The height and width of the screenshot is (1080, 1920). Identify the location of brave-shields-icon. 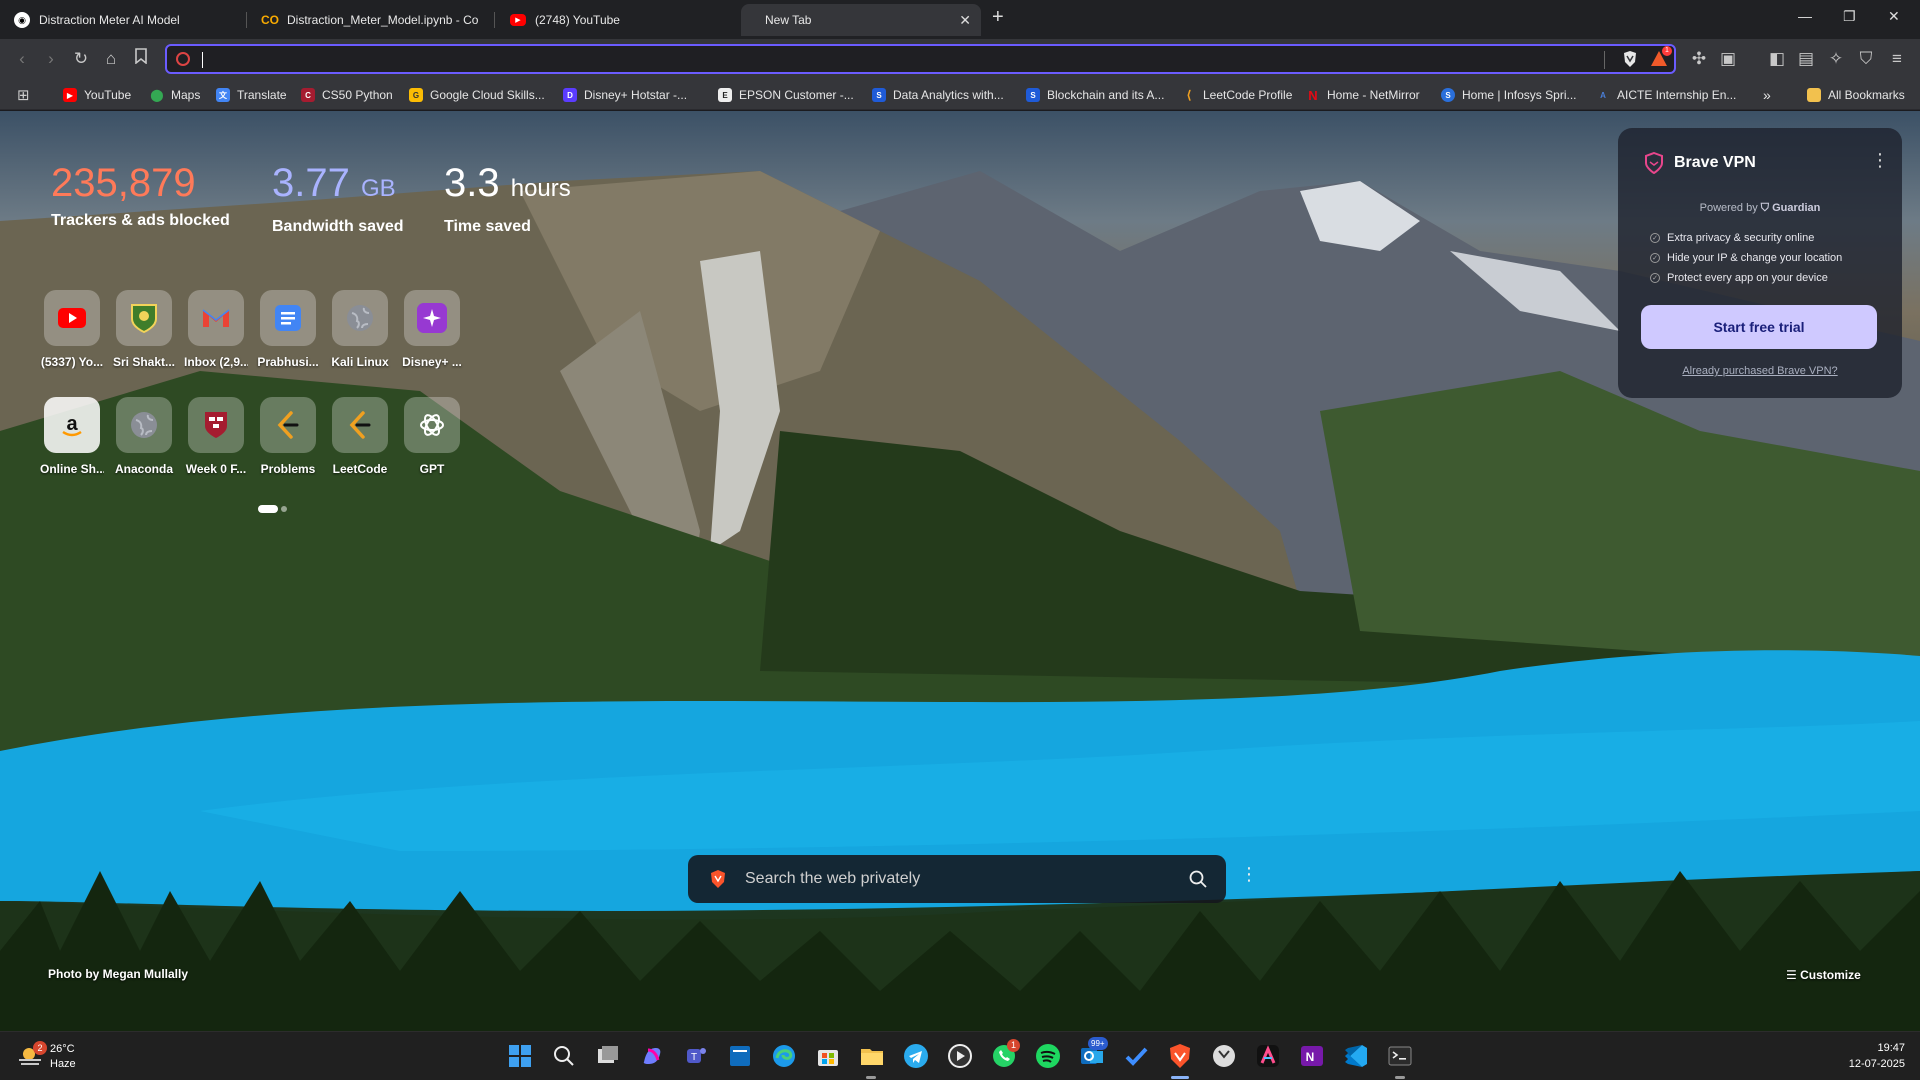
(1630, 59).